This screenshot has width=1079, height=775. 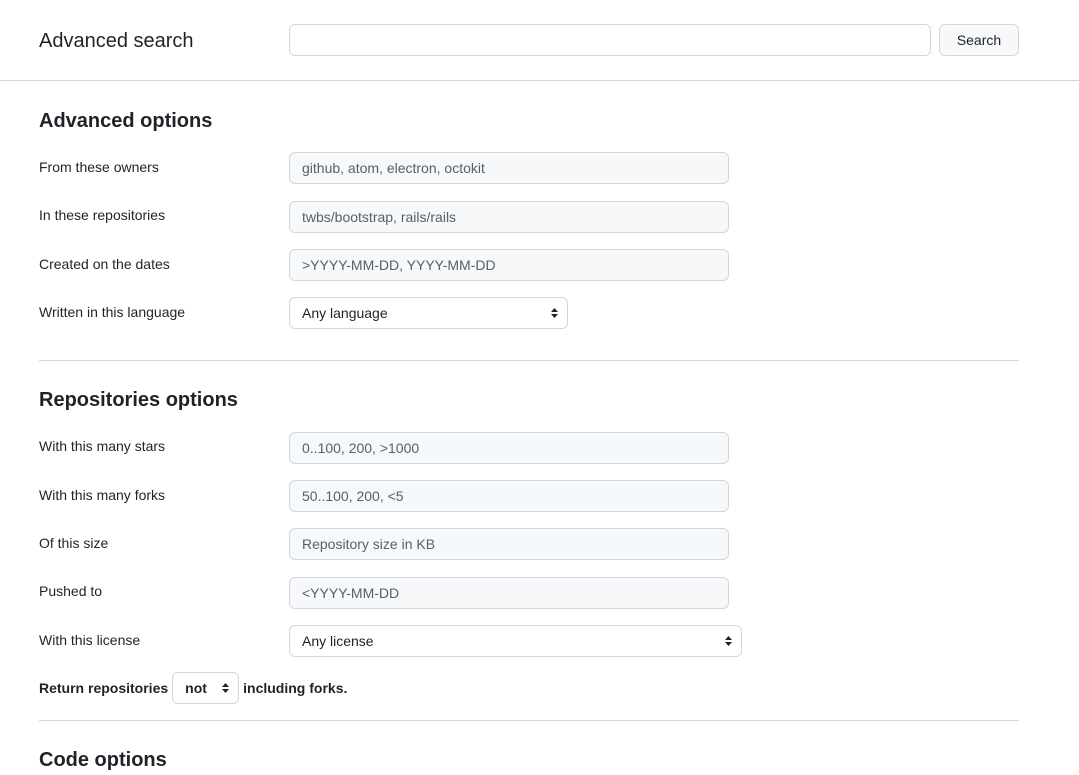 I want to click on size-label: Of this size, so click(x=74, y=543).